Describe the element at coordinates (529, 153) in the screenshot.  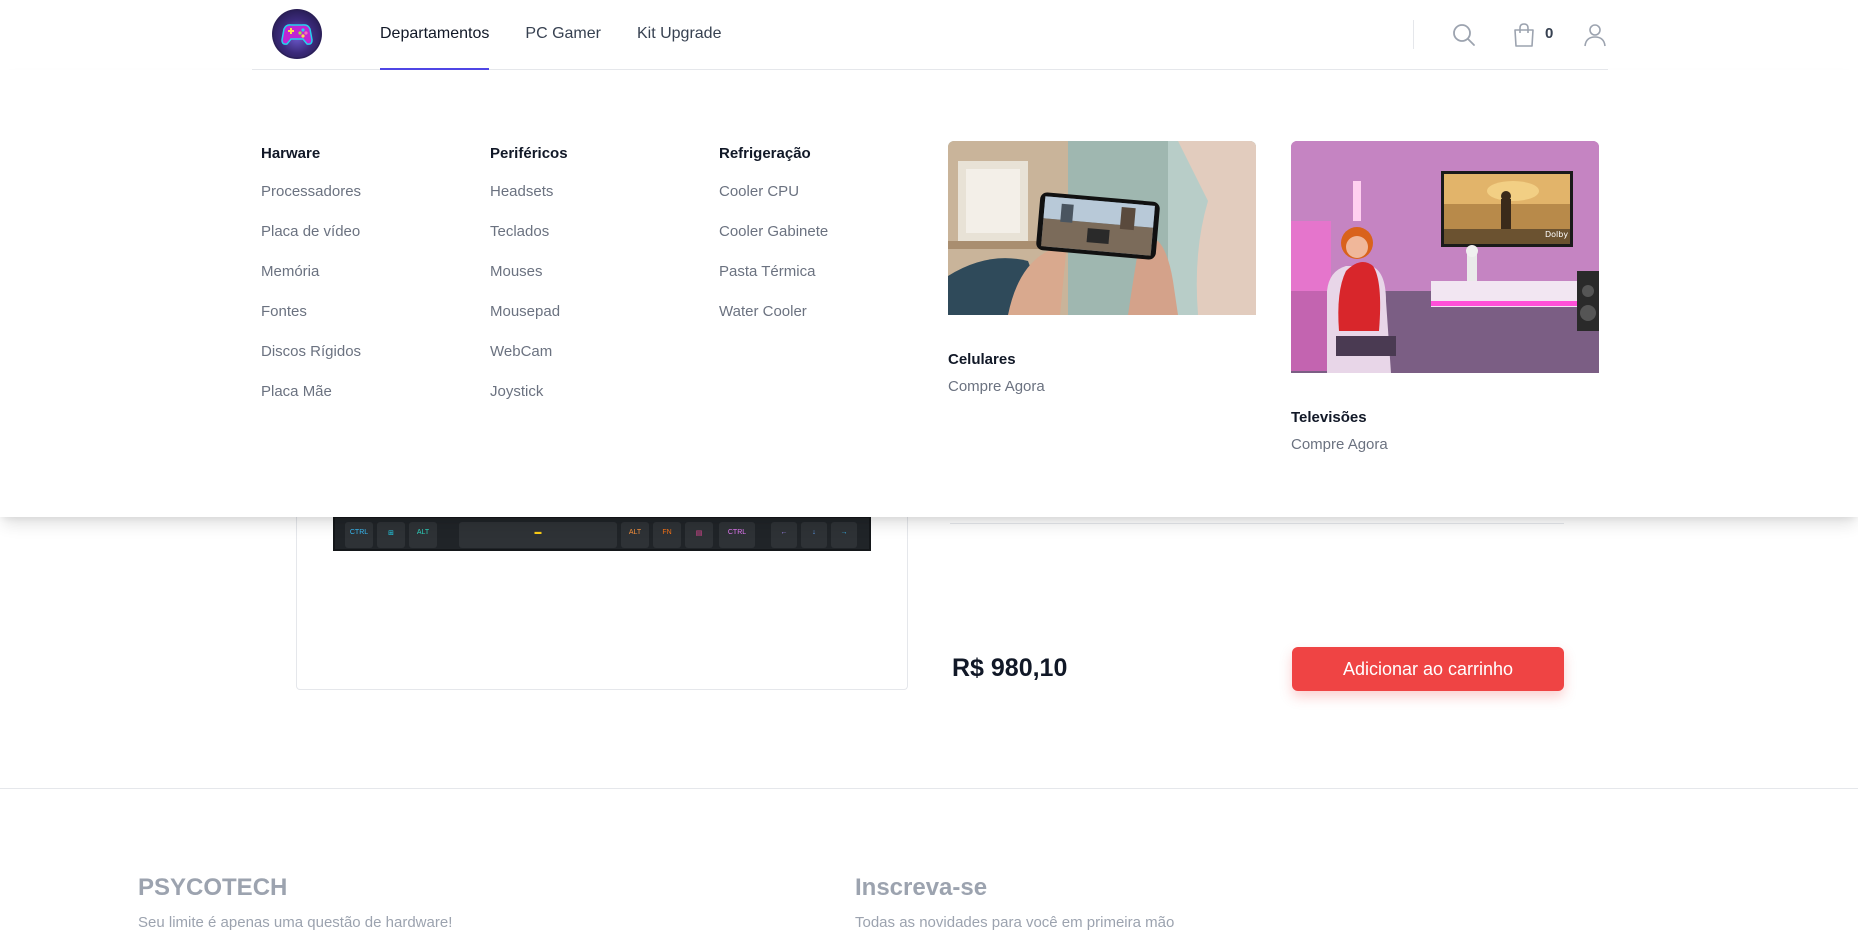
I see `menu-column-title: Periféricos` at that location.